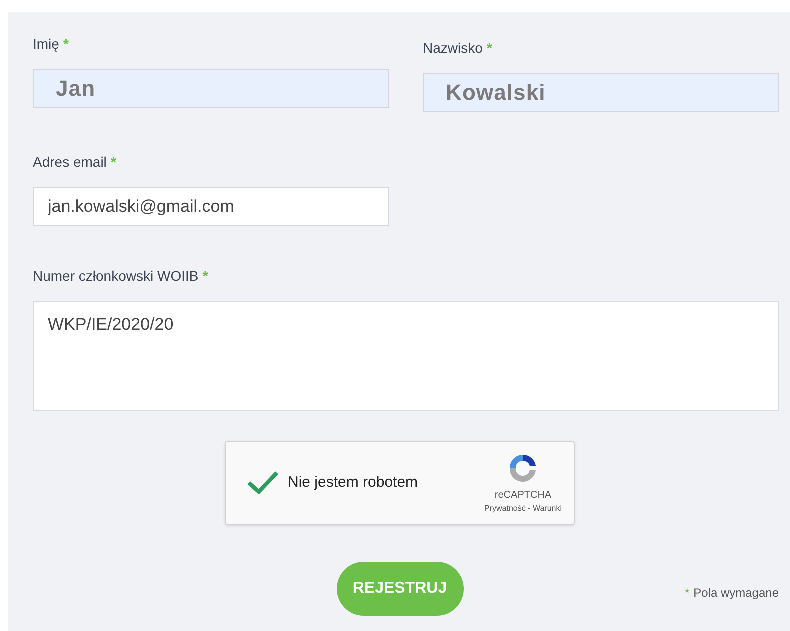  What do you see at coordinates (70, 162) in the screenshot?
I see `field-label: Adres email` at bounding box center [70, 162].